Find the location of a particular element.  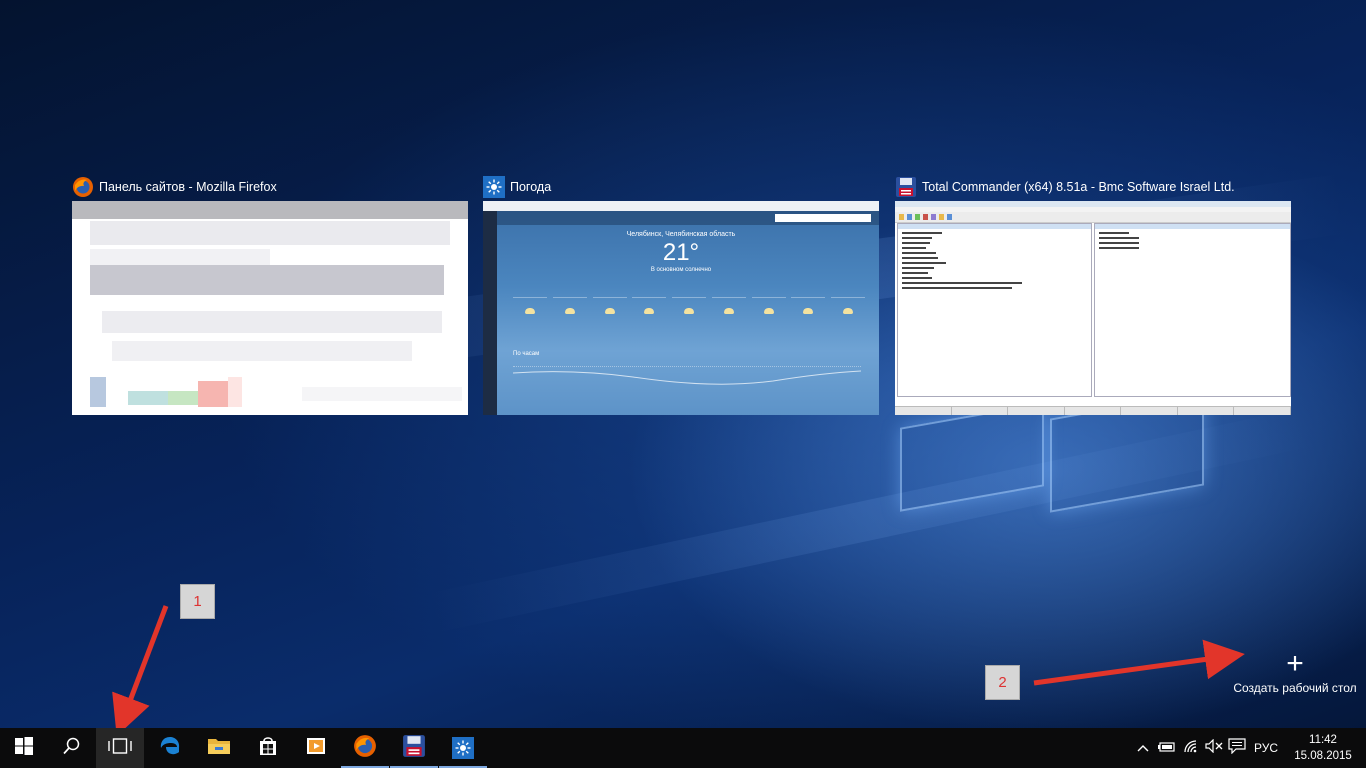

battery-icon is located at coordinates (1167, 748).